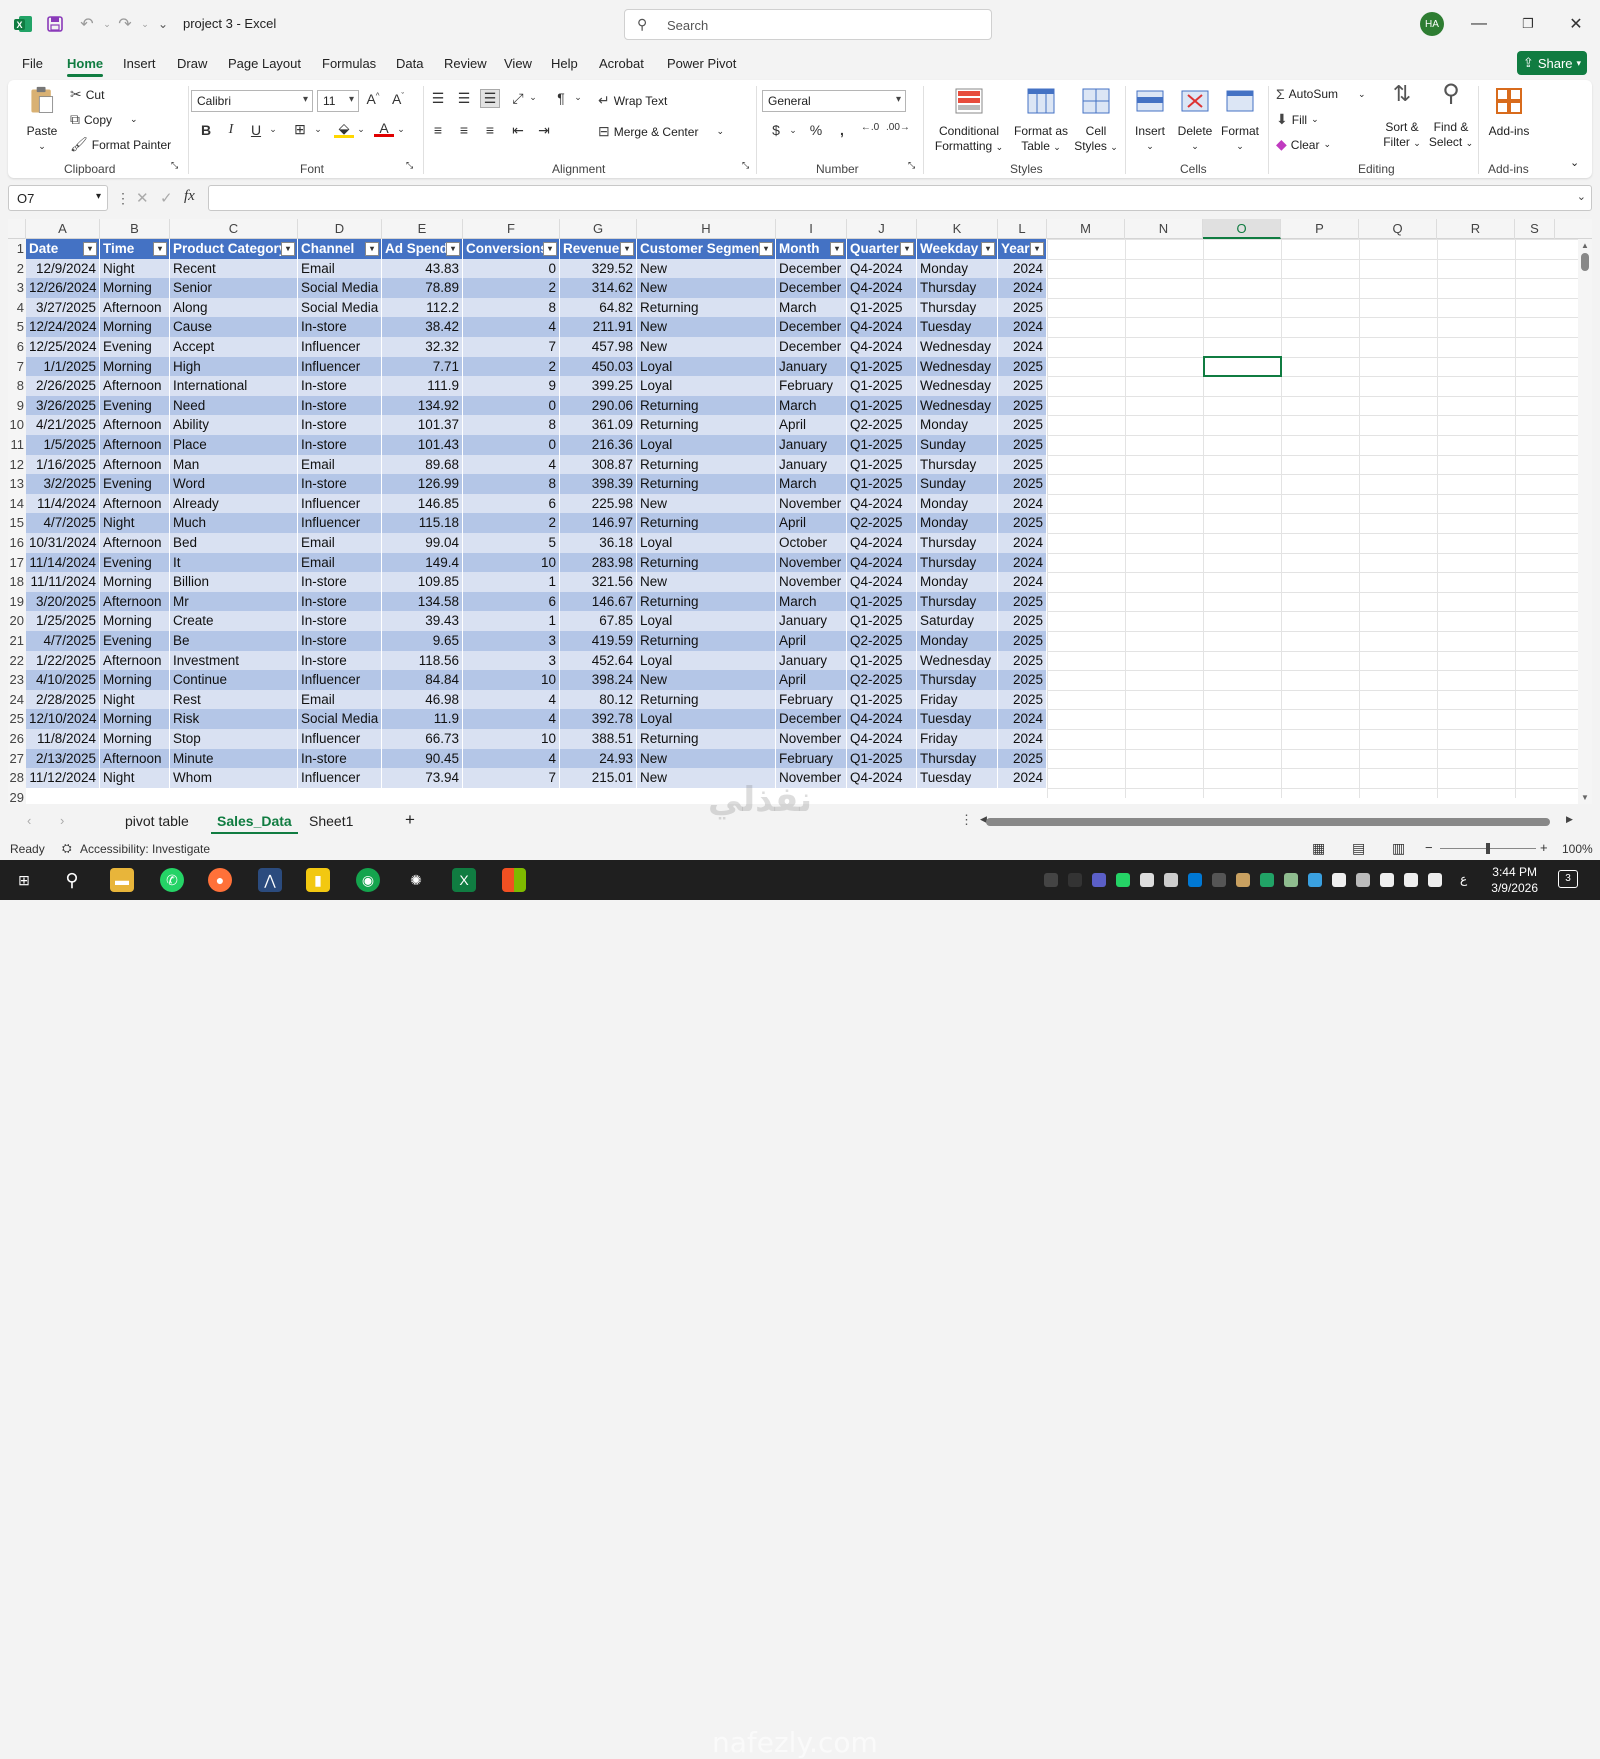 The height and width of the screenshot is (1759, 1600). Describe the element at coordinates (63, 680) in the screenshot. I see `table-cell: 4/10/2025` at that location.